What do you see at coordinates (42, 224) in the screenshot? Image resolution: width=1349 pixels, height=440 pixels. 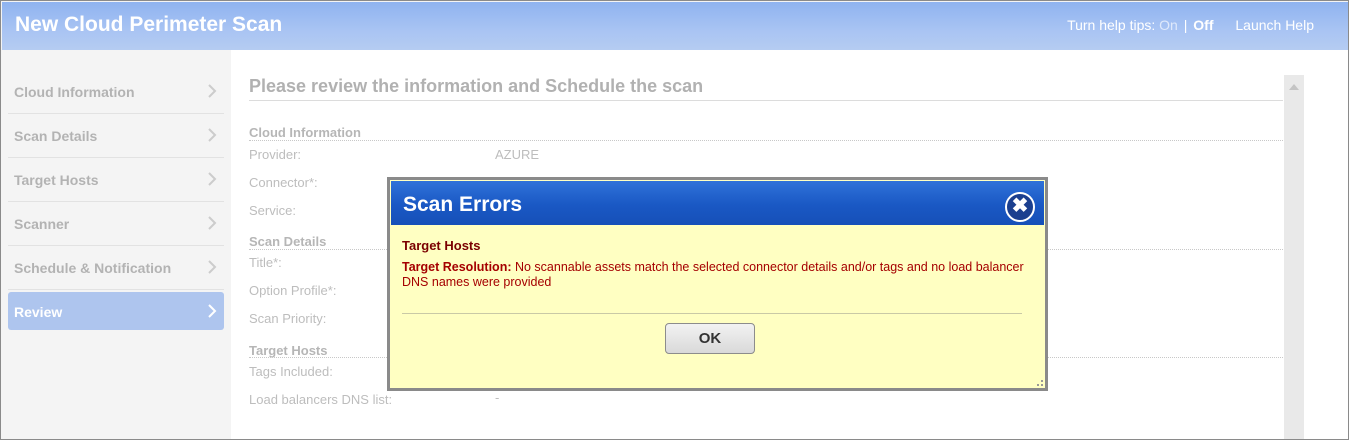 I see `sidebar-item-label: Scanner` at bounding box center [42, 224].